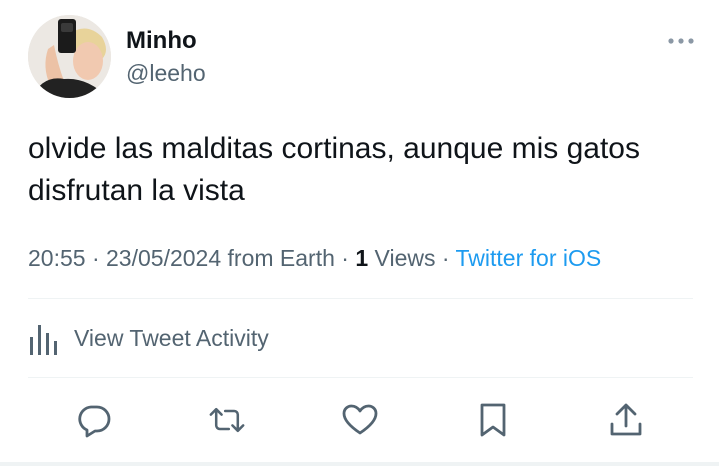 The width and height of the screenshot is (719, 466). I want to click on share-upload-icon, so click(626, 419).